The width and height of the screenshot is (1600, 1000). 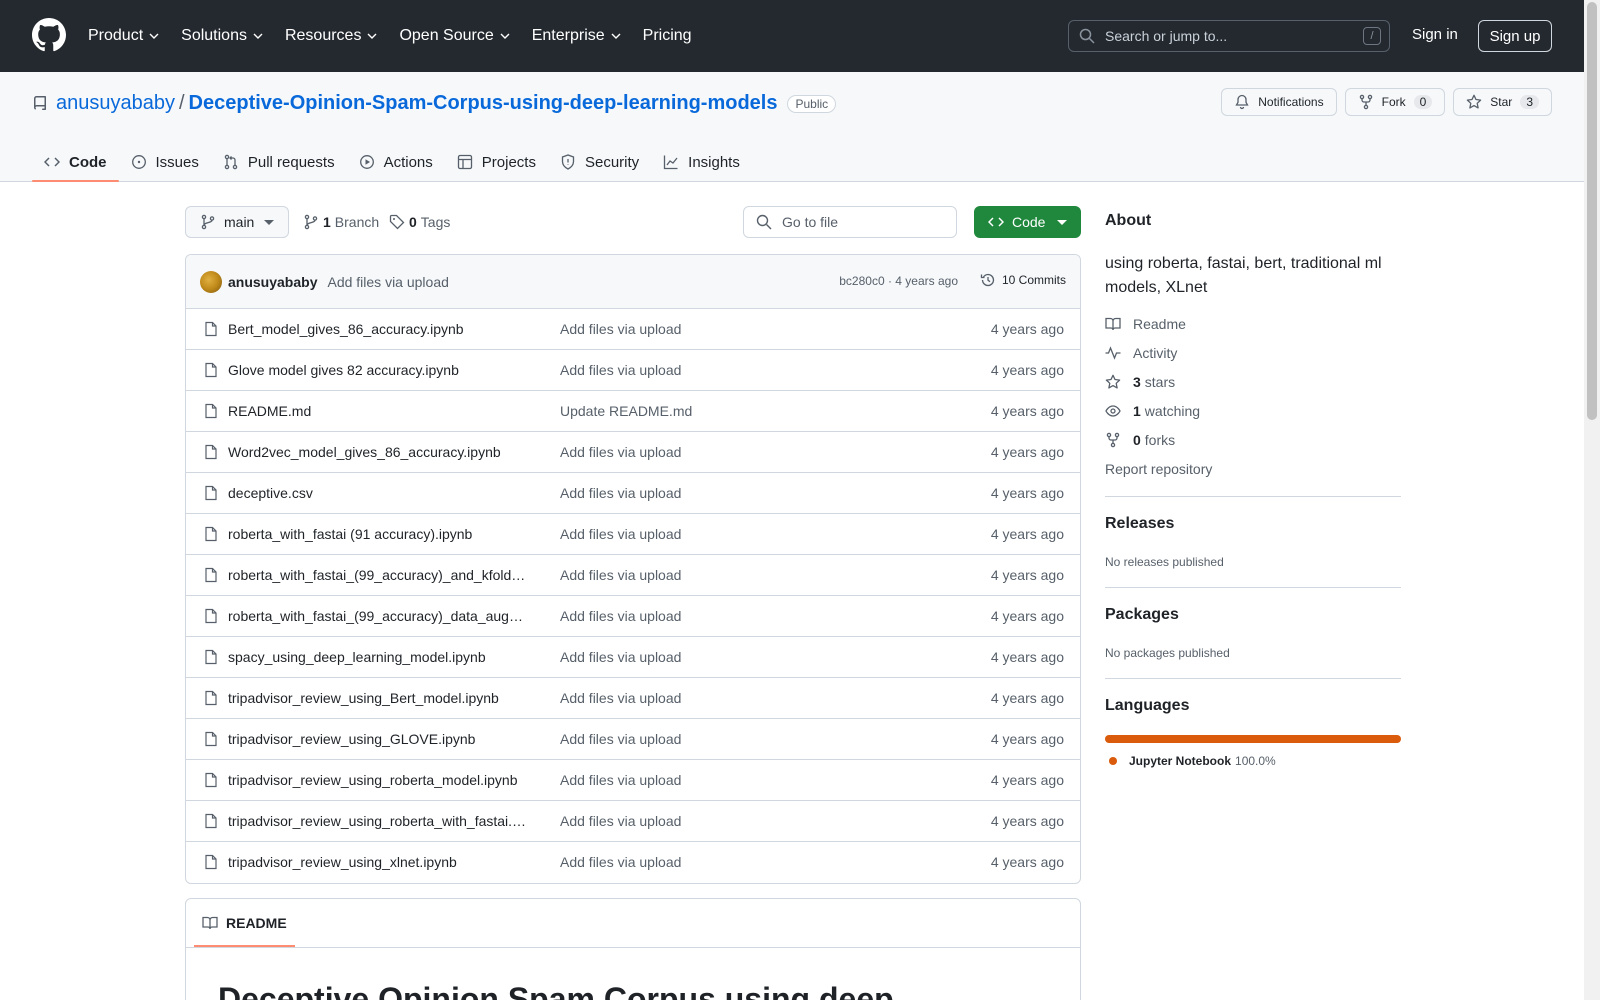 What do you see at coordinates (626, 411) in the screenshot?
I see `file-commit-message: Update README.md` at bounding box center [626, 411].